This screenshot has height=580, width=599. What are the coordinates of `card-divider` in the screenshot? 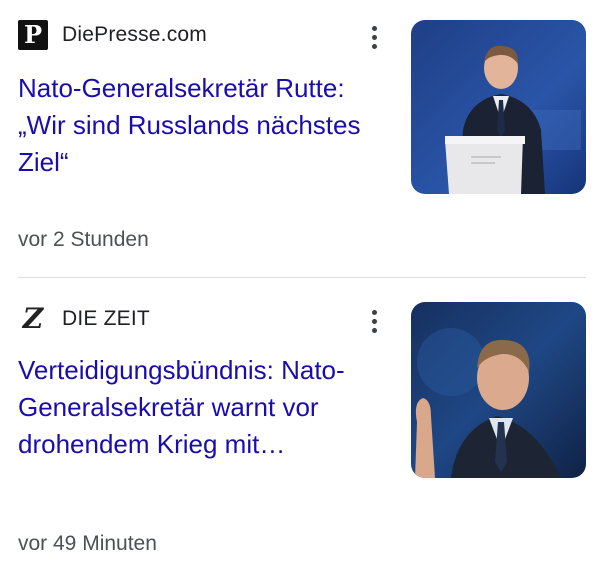 It's located at (302, 277).